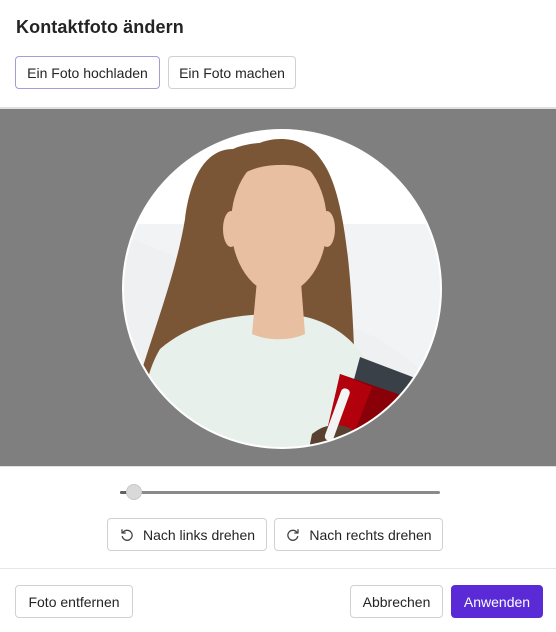 The width and height of the screenshot is (556, 632). I want to click on rotate-right-button: Nach rechts drehen, so click(358, 534).